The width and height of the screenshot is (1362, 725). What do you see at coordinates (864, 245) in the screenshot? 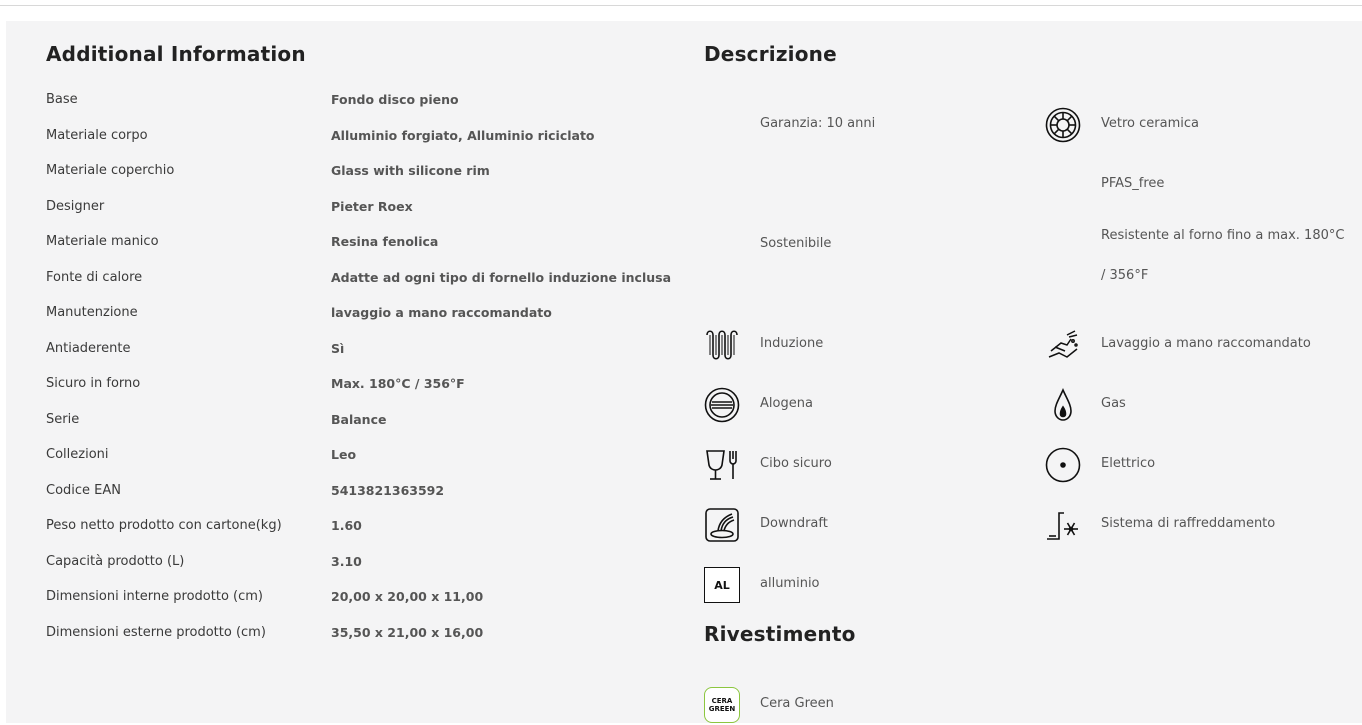
I see `feature-sustainable: Sostenibile` at bounding box center [864, 245].